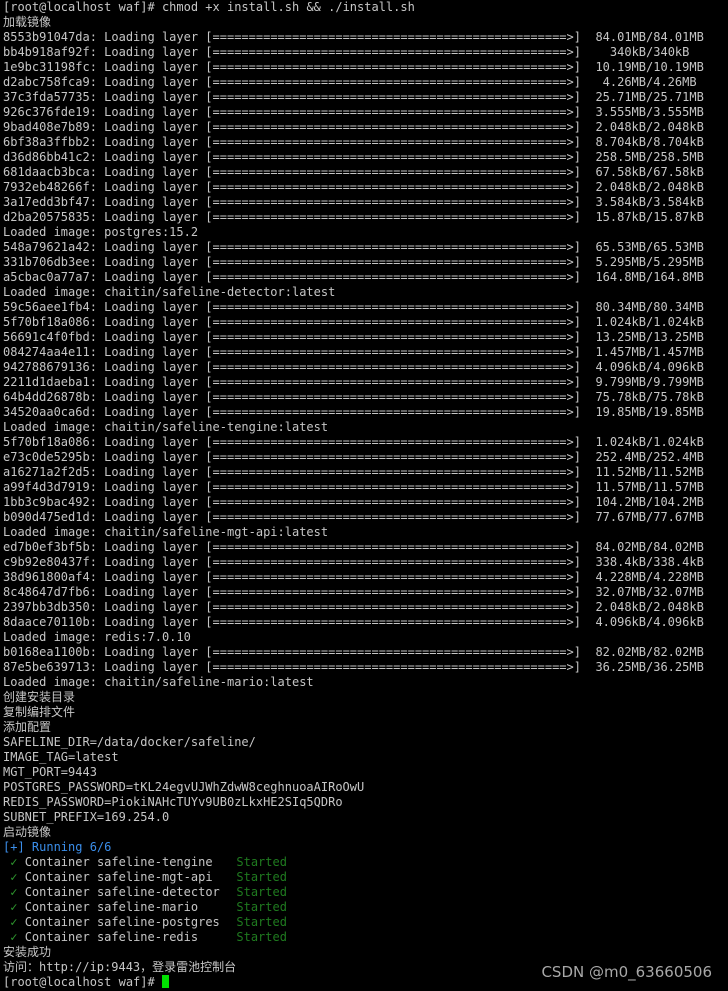 This screenshot has height=991, width=728. I want to click on layer-size: 1.024kB/1.024kB, so click(649, 442).